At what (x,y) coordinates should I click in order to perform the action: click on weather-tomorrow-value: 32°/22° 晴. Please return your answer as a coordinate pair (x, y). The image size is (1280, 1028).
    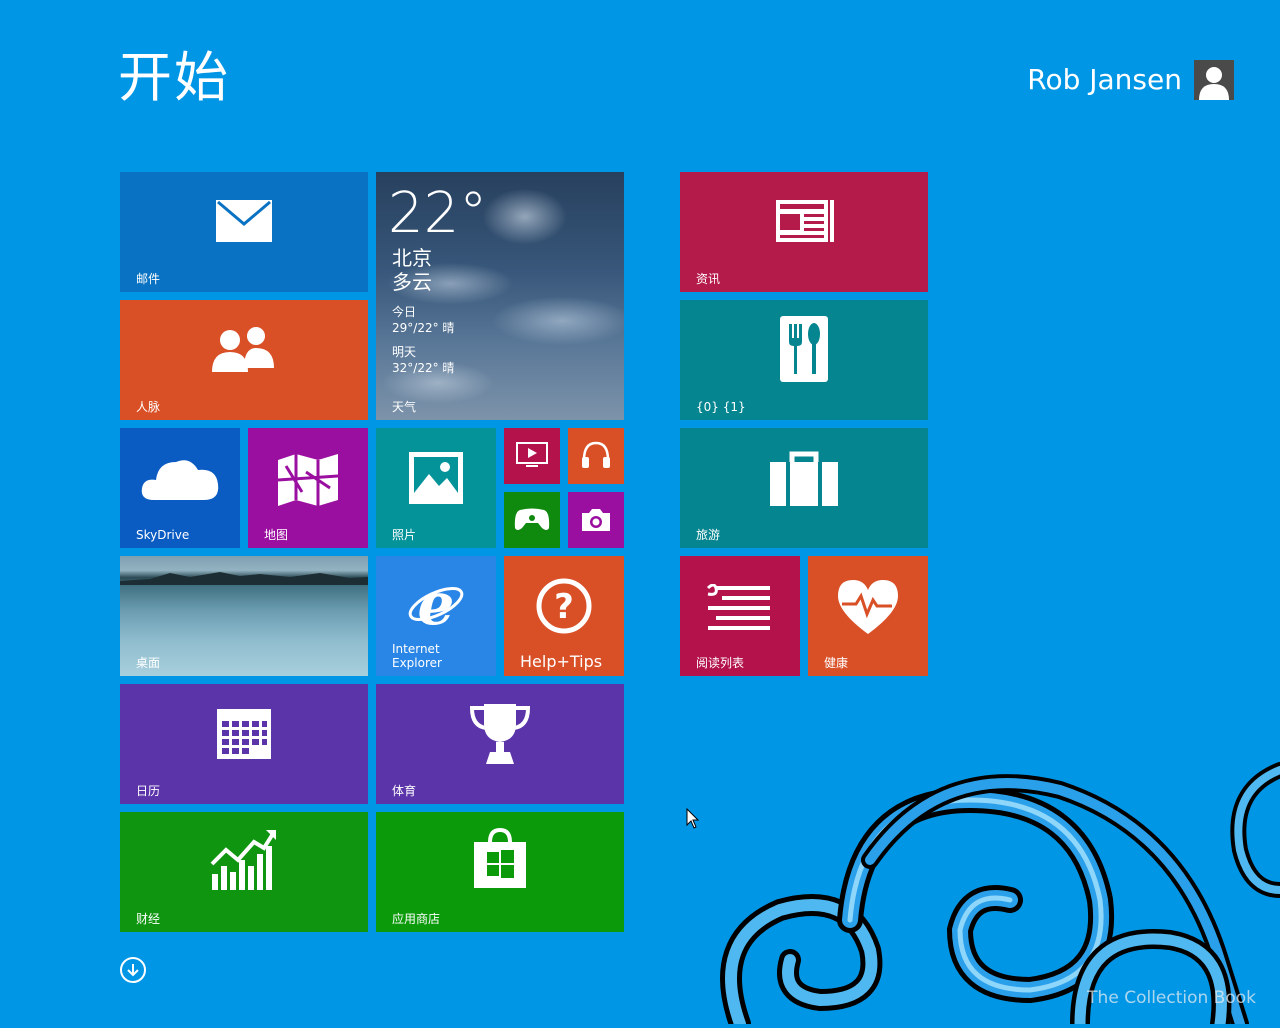
    Looking at the image, I should click on (423, 368).